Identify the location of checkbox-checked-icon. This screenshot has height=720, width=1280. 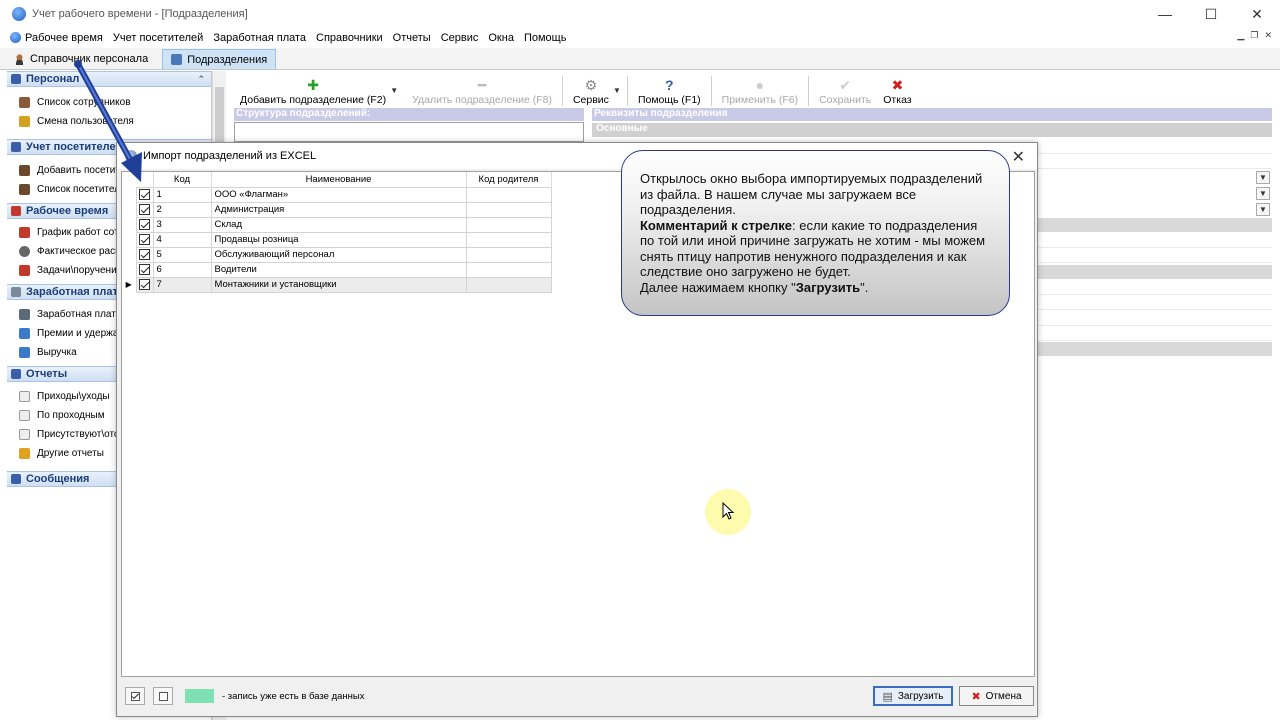
(135, 696).